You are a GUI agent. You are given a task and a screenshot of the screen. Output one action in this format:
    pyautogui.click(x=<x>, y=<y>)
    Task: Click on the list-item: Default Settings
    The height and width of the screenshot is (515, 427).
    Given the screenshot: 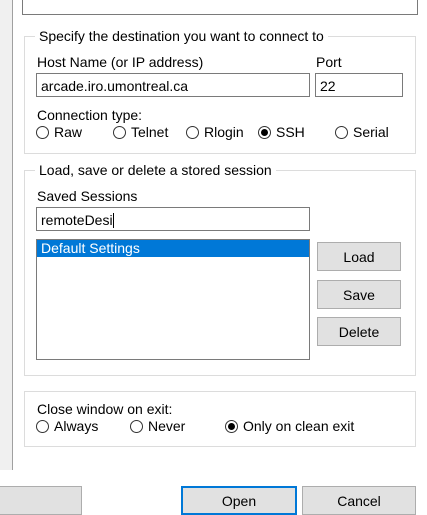 What is the action you would take?
    pyautogui.click(x=173, y=248)
    